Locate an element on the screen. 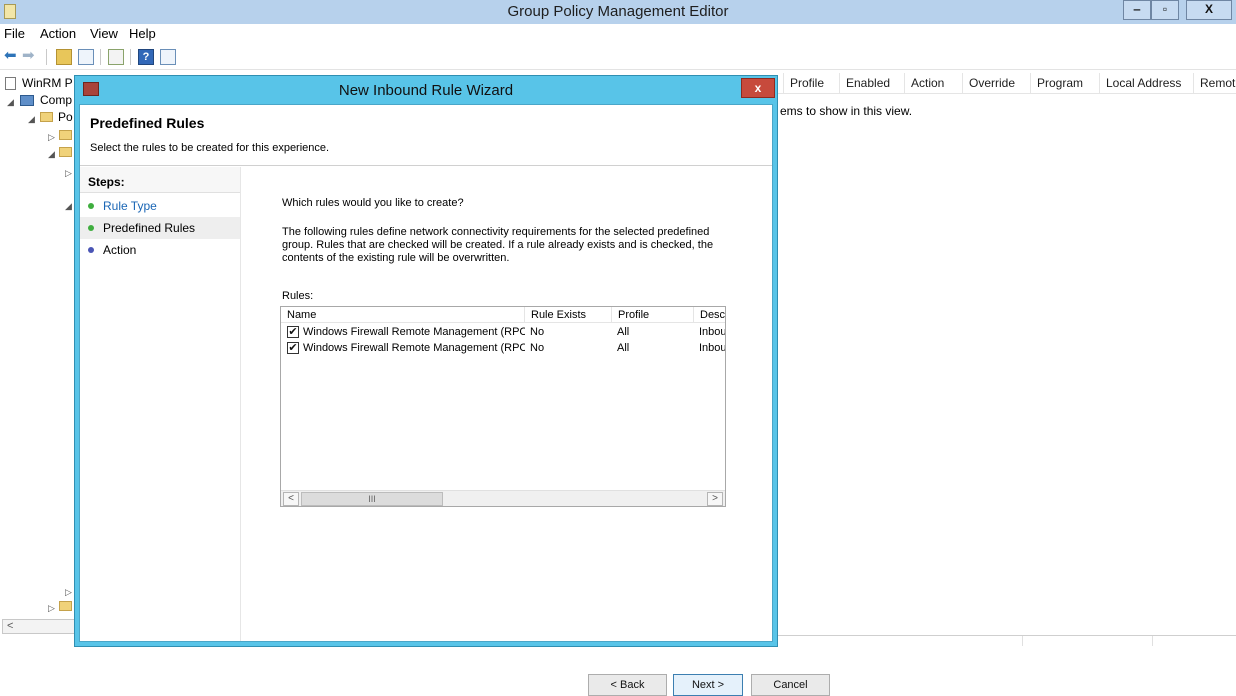  menu-view: View is located at coordinates (104, 33).